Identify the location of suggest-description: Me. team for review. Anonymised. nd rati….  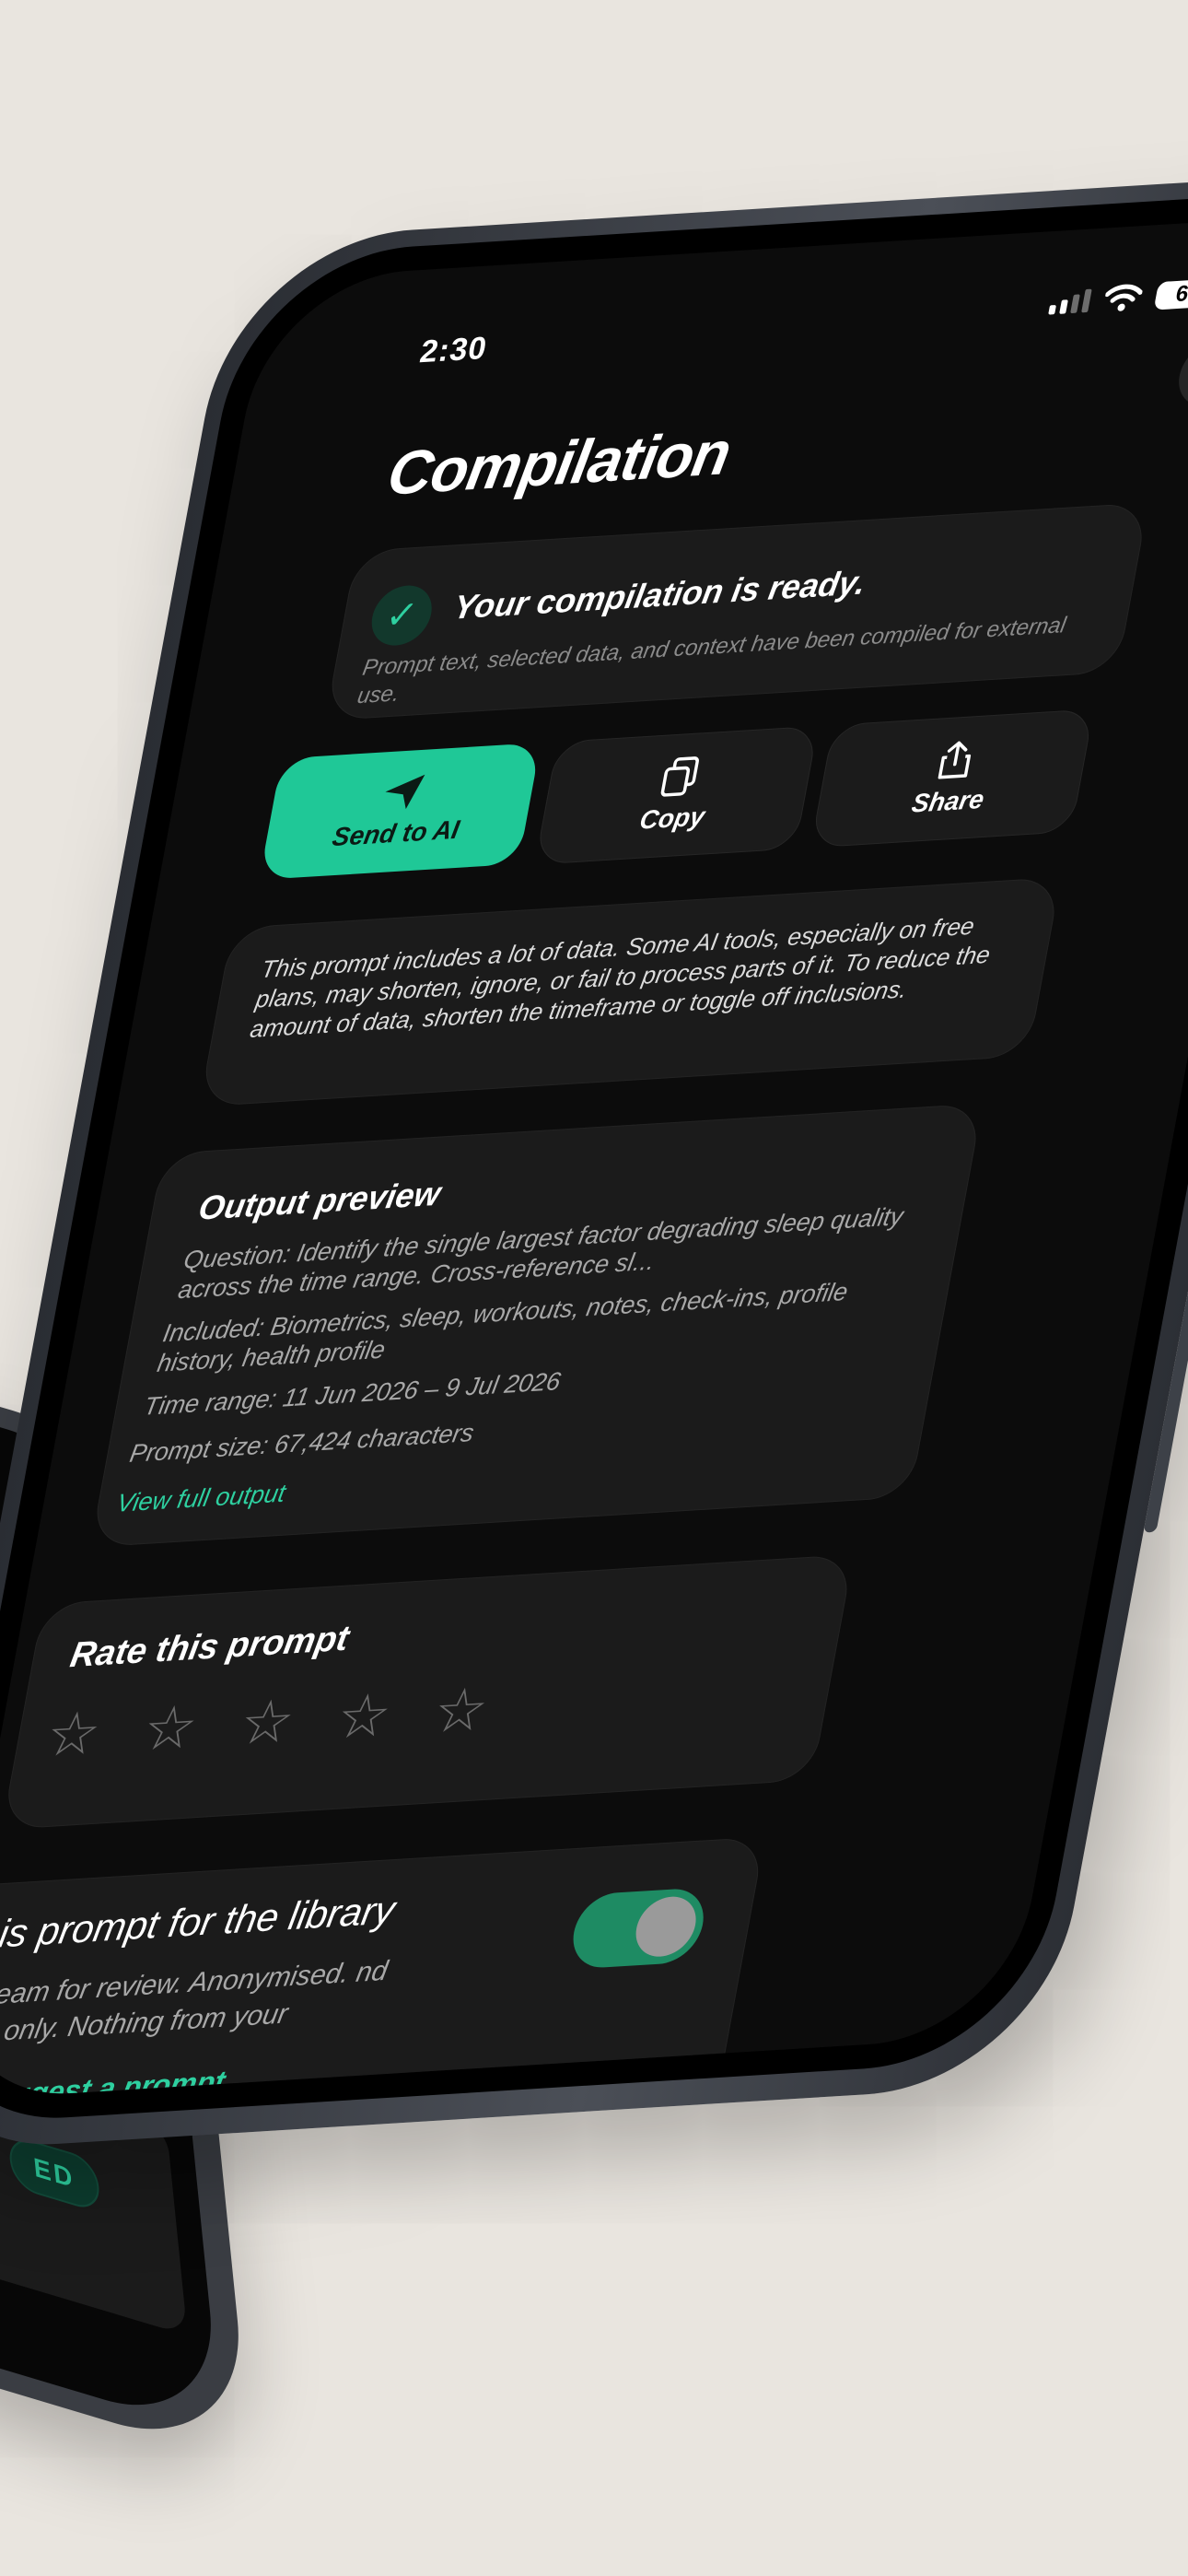
(195, 2003).